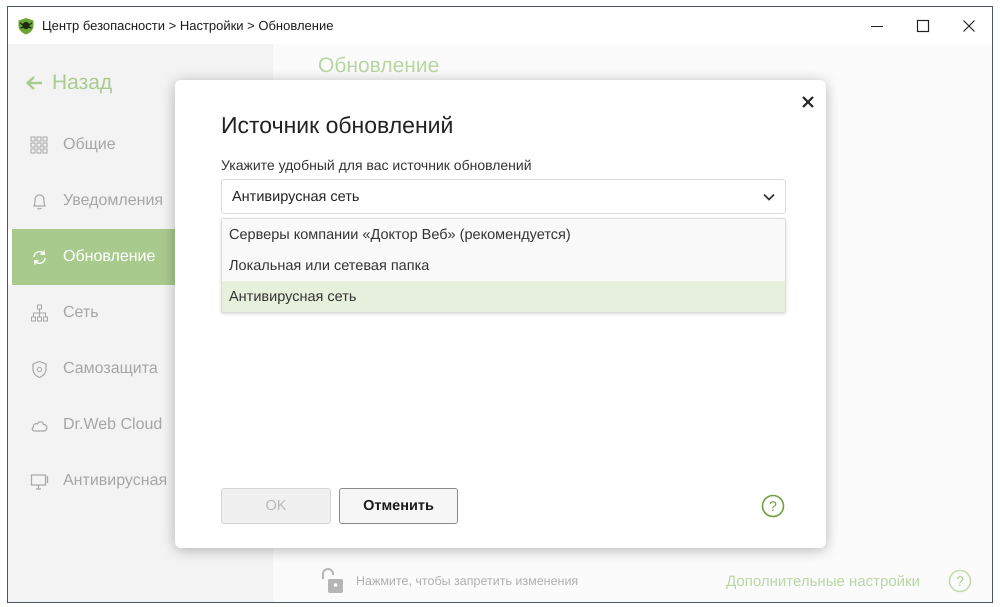  What do you see at coordinates (379, 66) in the screenshot?
I see `page-heading: Обновление` at bounding box center [379, 66].